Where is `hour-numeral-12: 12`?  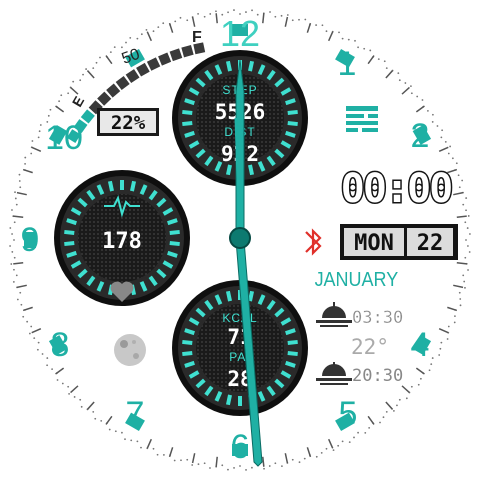
hour-numeral-12: 12 is located at coordinates (240, 33).